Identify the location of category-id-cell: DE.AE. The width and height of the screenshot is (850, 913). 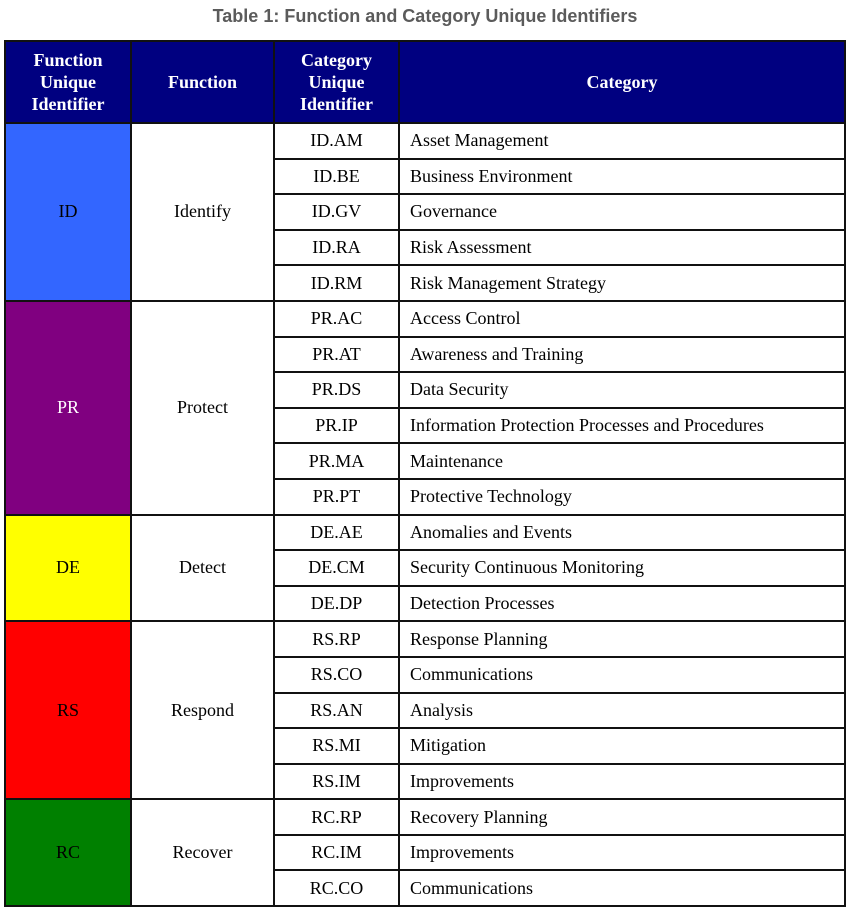
(336, 532).